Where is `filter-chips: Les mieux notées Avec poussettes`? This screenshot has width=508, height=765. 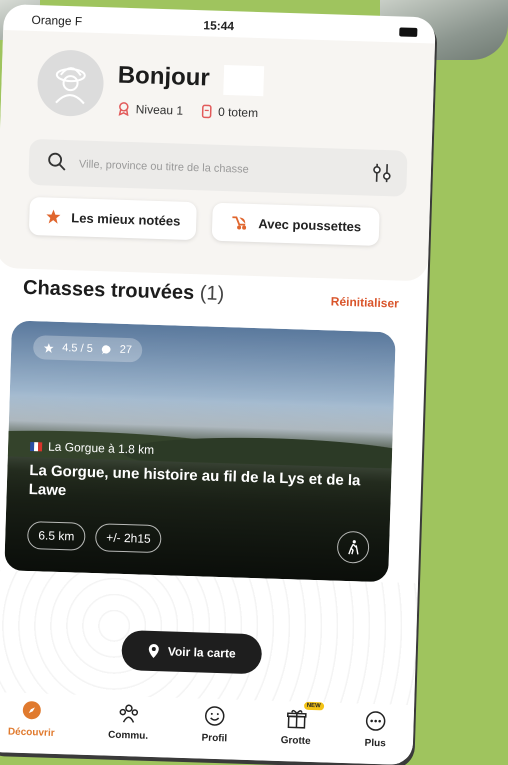
filter-chips: Les mieux notées Avec poussettes is located at coordinates (204, 221).